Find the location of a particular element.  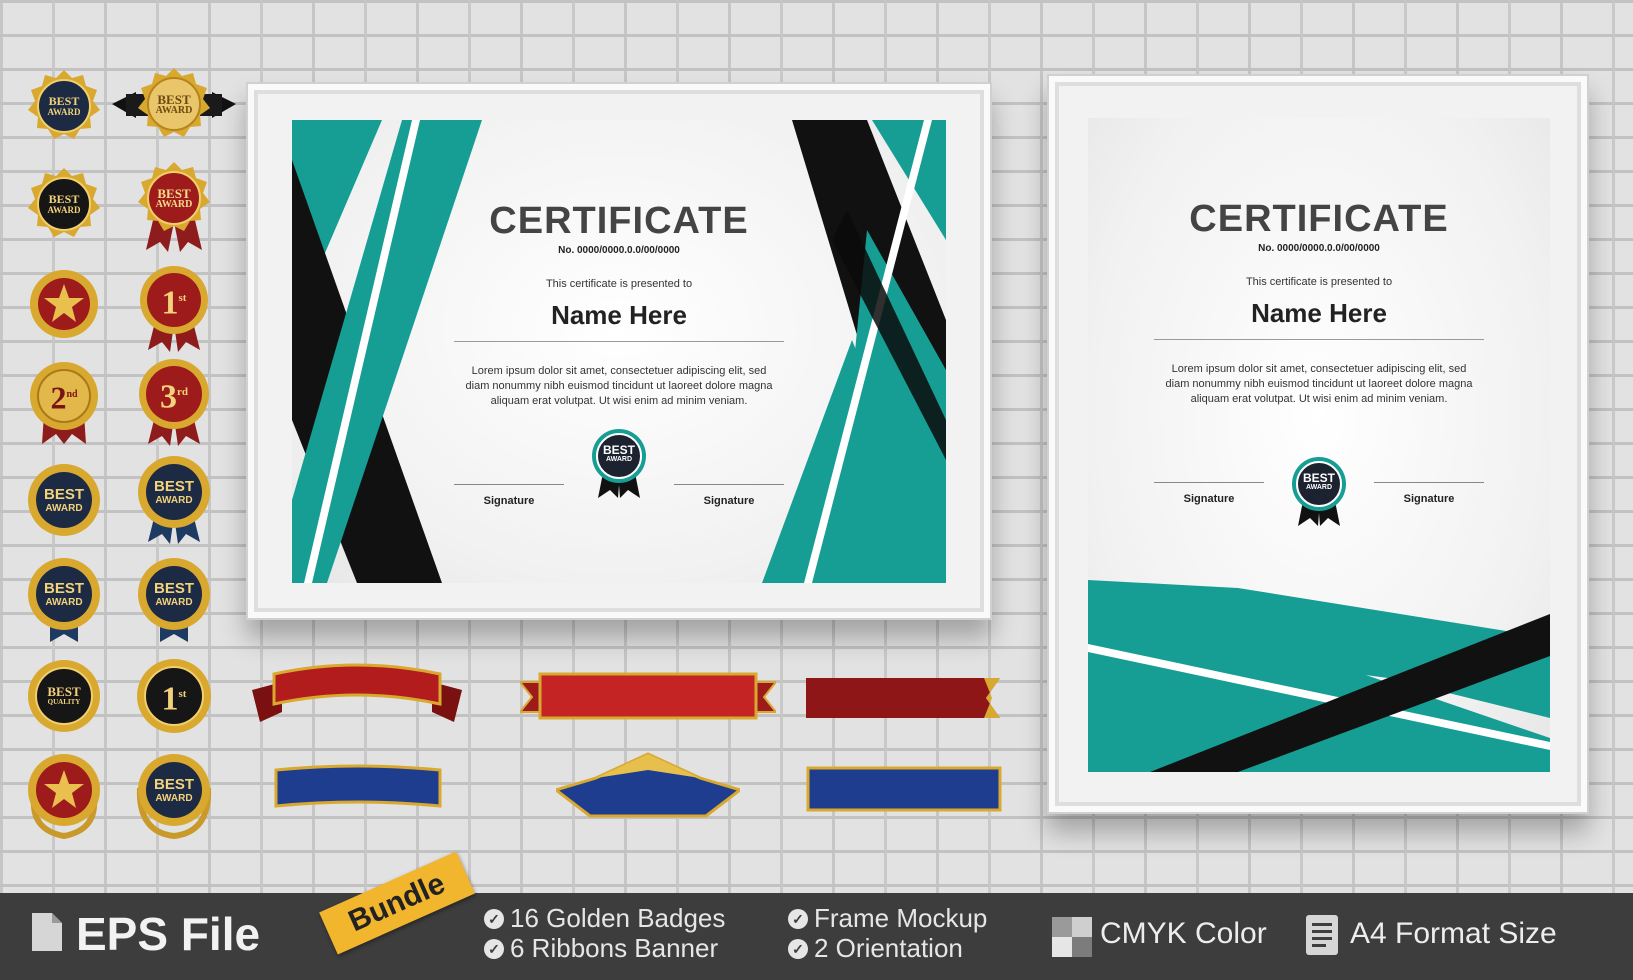

badge-first-place: 1st is located at coordinates (174, 308).